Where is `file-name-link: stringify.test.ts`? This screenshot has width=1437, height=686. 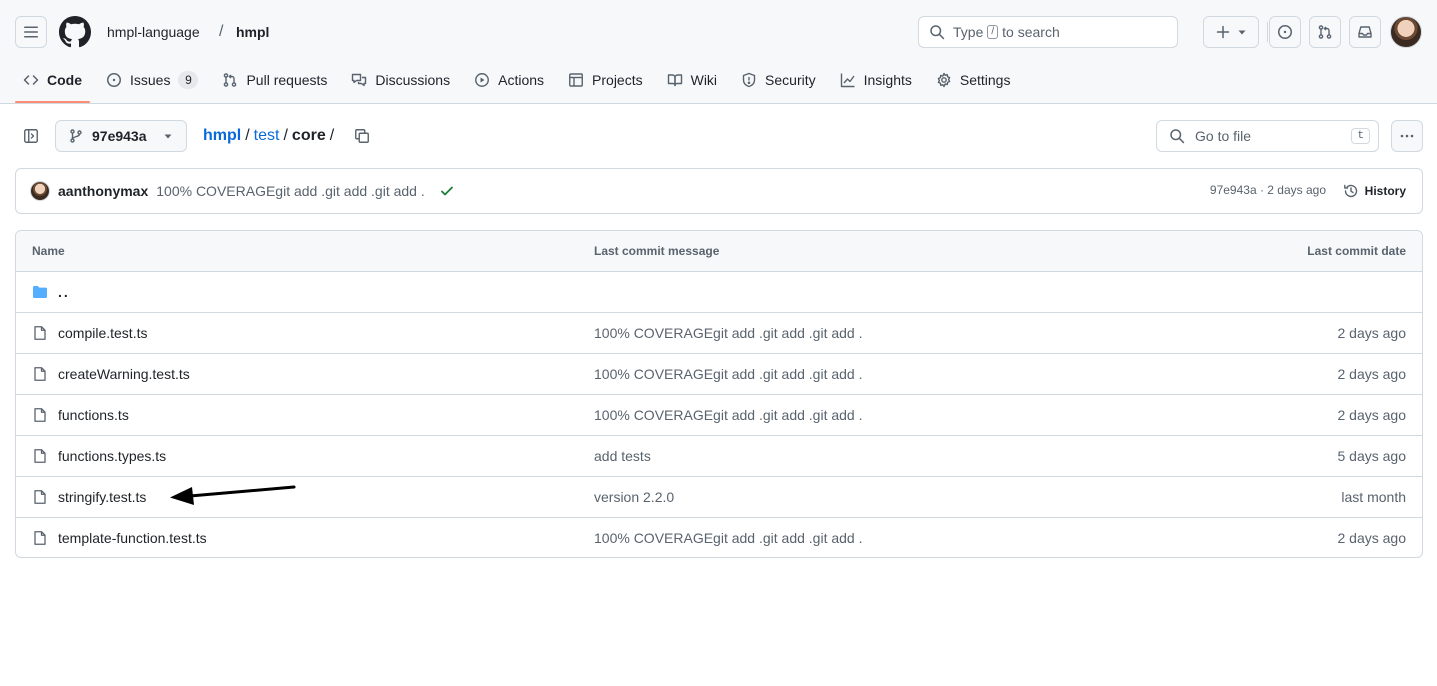
file-name-link: stringify.test.ts is located at coordinates (102, 497).